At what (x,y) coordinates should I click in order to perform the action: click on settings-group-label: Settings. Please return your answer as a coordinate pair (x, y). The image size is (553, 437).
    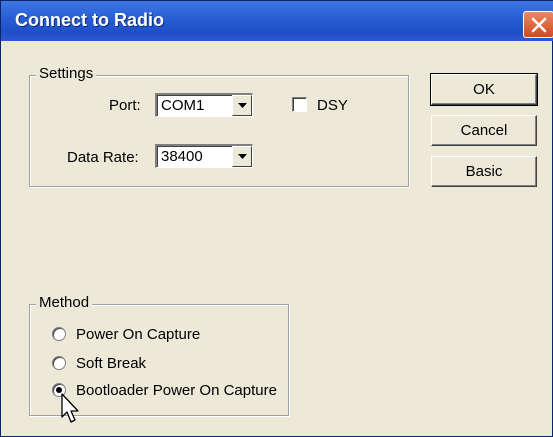
    Looking at the image, I should click on (66, 73).